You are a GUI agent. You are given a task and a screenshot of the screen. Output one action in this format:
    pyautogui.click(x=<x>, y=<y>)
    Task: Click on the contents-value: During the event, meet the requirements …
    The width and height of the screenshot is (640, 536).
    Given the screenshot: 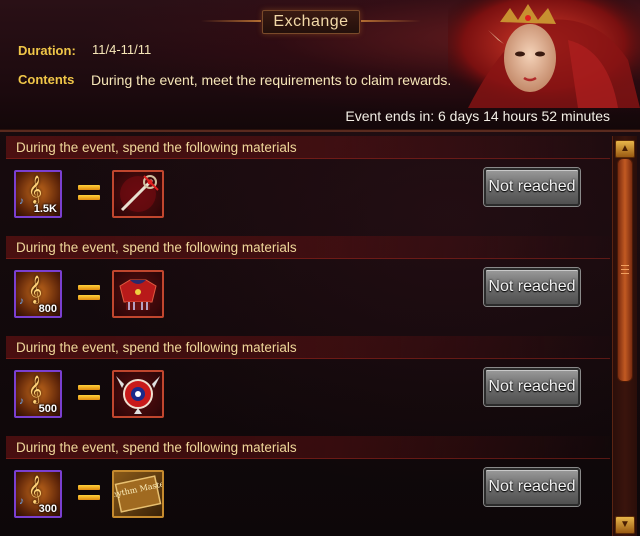 What is the action you would take?
    pyautogui.click(x=271, y=80)
    